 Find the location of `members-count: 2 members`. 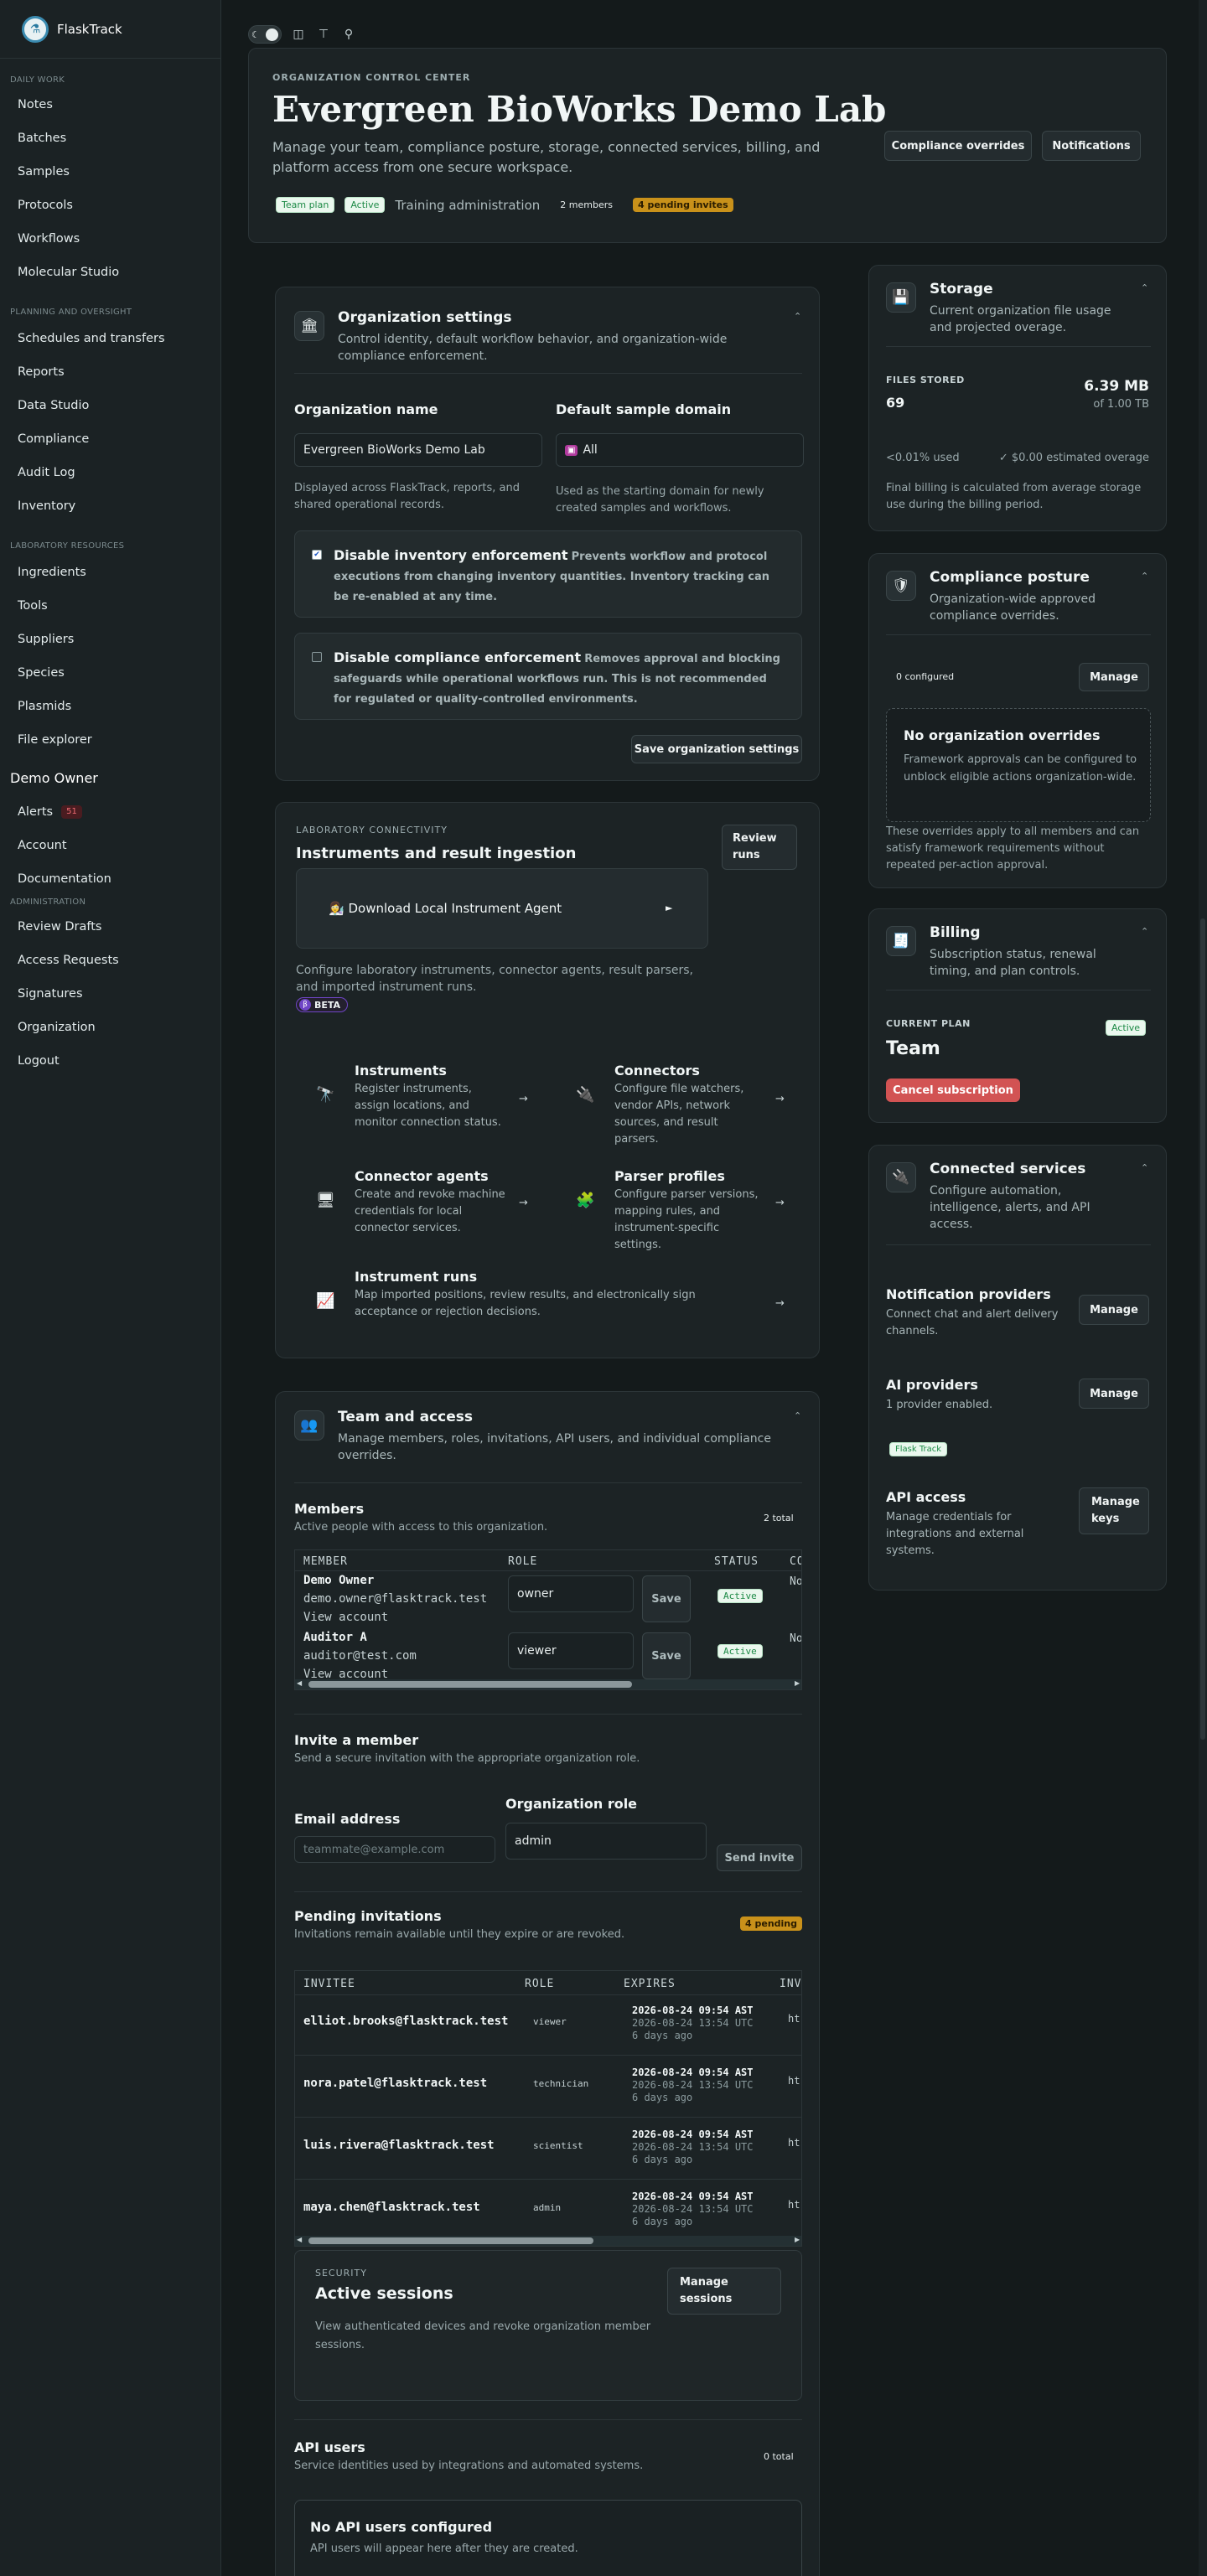

members-count: 2 members is located at coordinates (586, 204).